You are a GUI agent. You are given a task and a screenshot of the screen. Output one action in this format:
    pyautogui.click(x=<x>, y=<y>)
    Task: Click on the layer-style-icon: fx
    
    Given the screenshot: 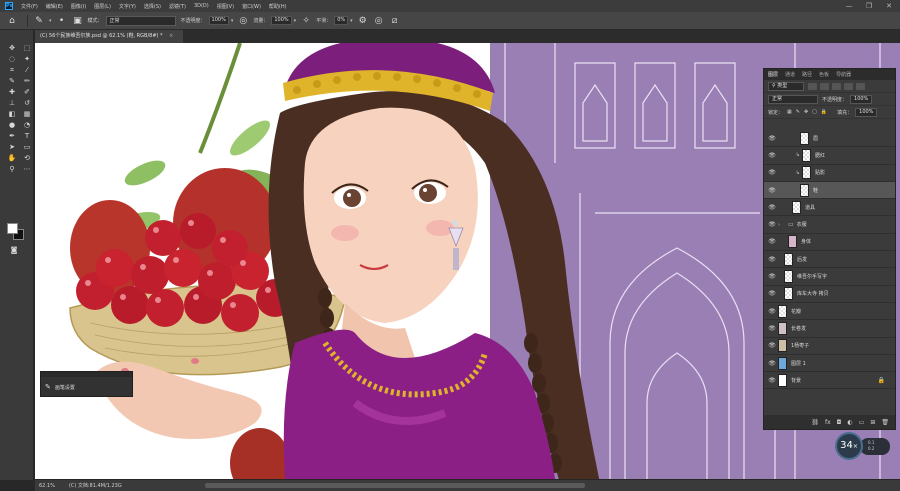 What is the action you would take?
    pyautogui.click(x=828, y=422)
    